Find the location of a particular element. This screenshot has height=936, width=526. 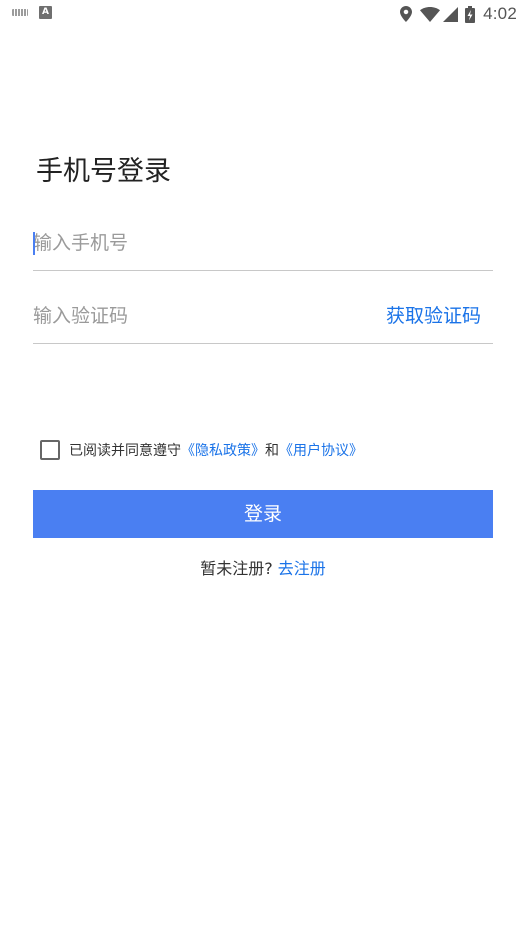

get-code-button: 获取验证码 is located at coordinates (433, 316).